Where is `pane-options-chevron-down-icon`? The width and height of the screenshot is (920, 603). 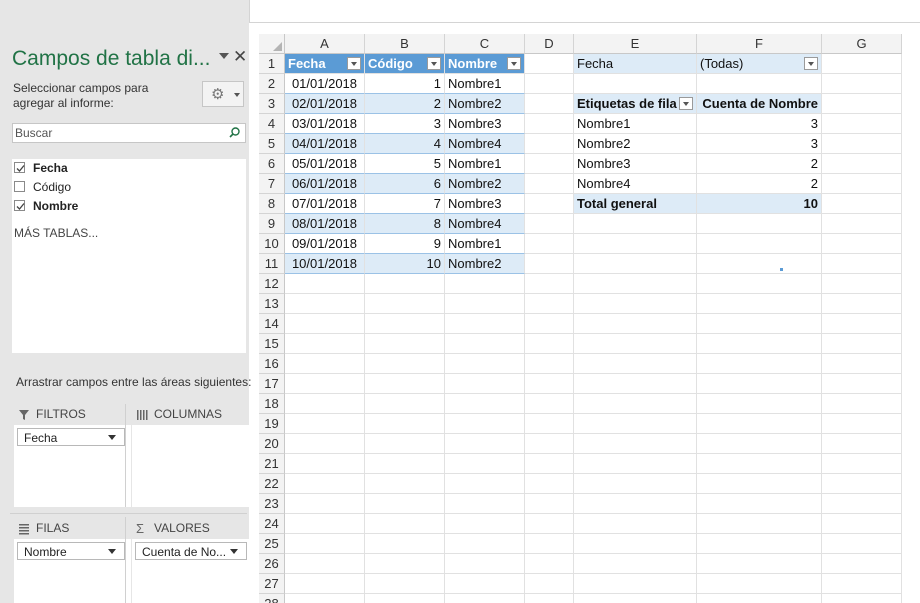 pane-options-chevron-down-icon is located at coordinates (224, 56).